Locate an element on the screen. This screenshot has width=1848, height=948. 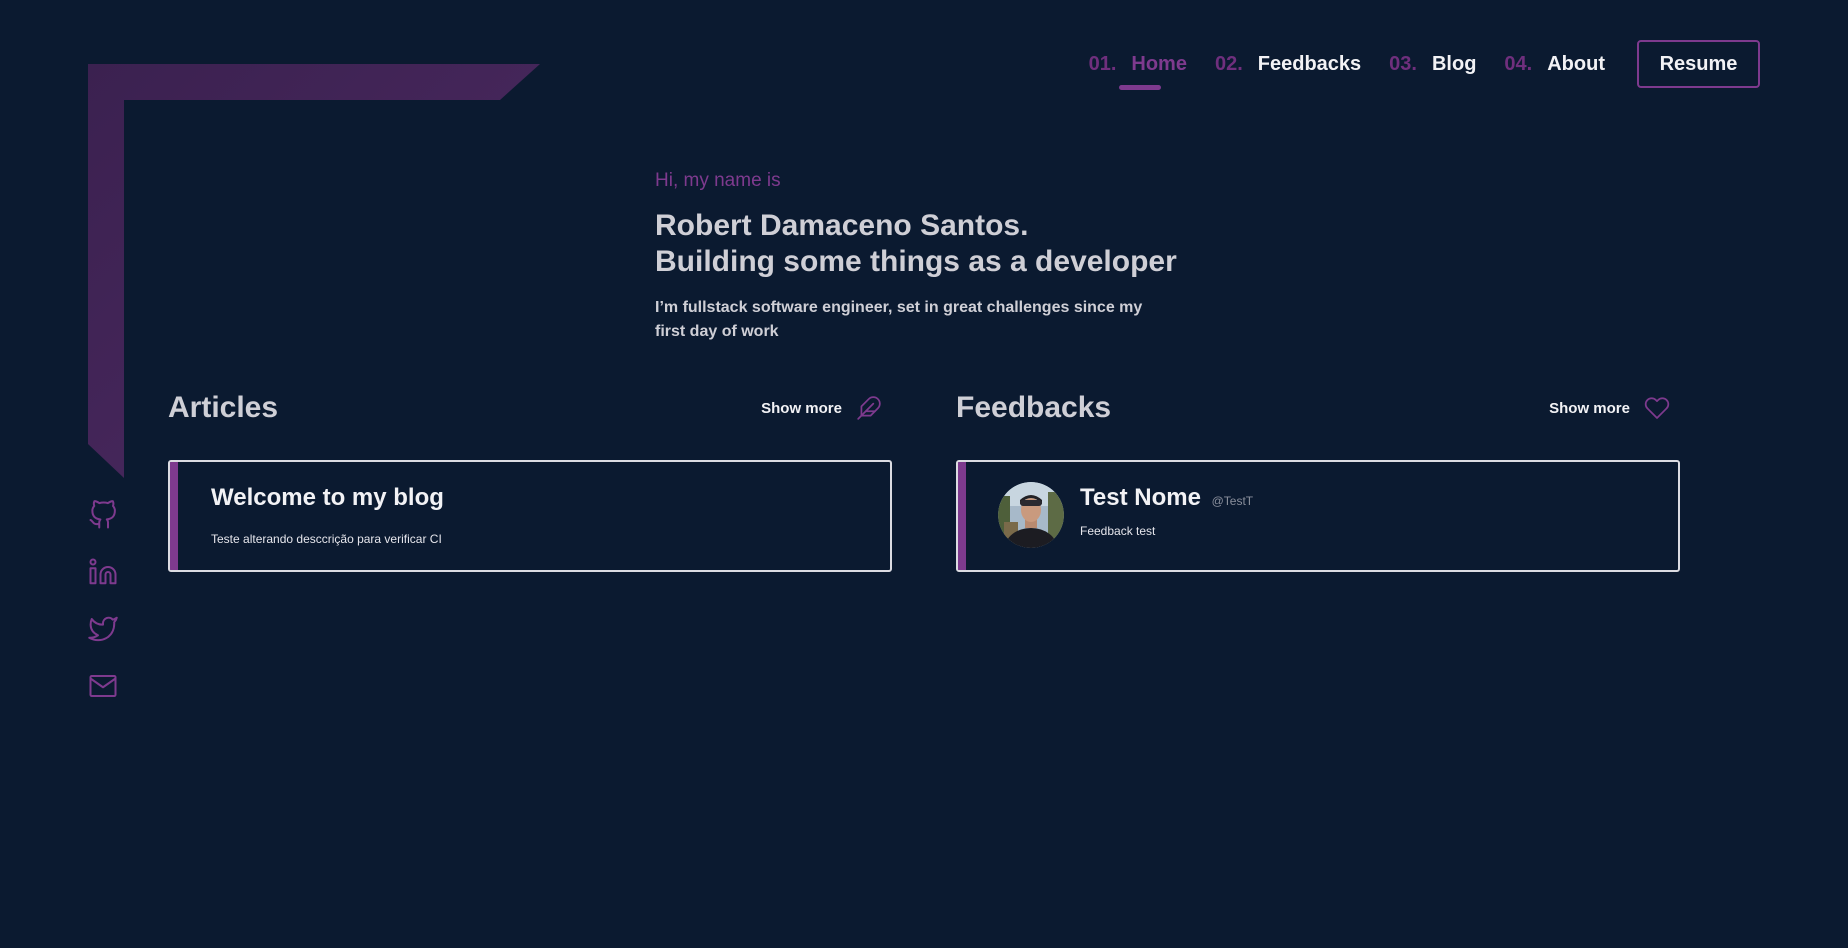
feedback-author-name: Test Nome is located at coordinates (1140, 497).